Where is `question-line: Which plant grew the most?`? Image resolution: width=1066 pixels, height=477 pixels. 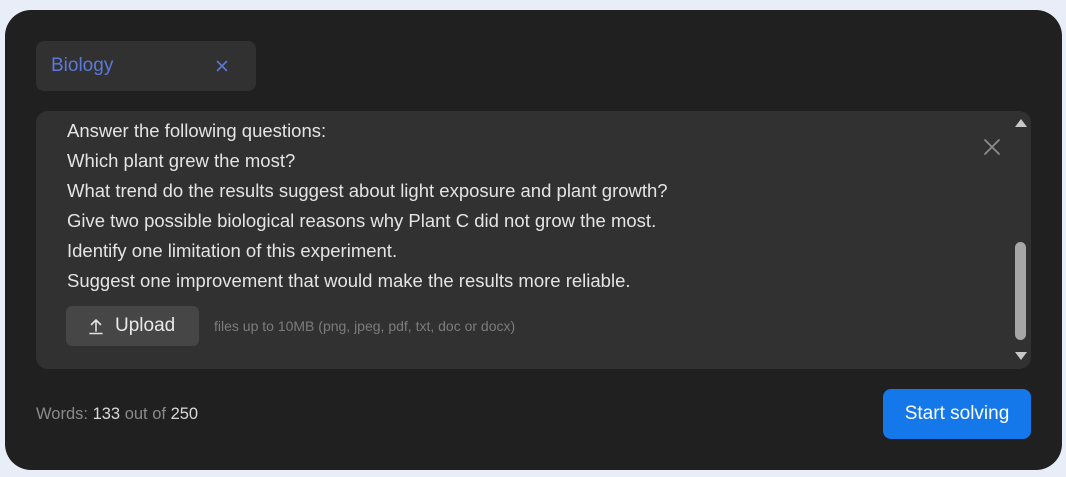 question-line: Which plant grew the most? is located at coordinates (181, 160).